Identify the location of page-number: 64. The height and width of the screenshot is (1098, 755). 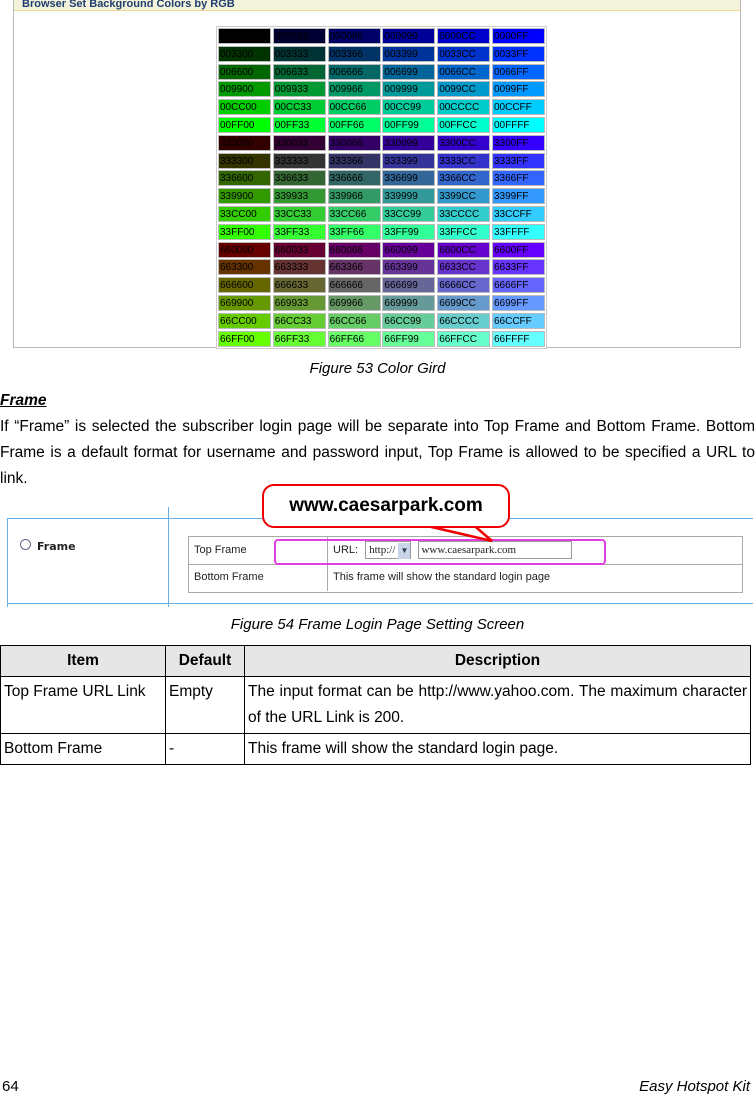
(10, 1086).